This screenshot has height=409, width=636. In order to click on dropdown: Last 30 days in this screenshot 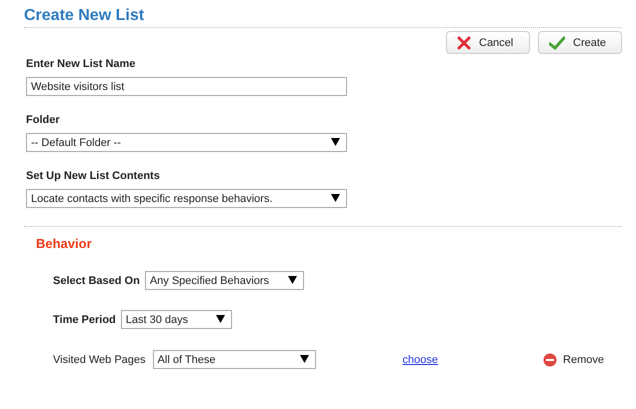, I will do `click(176, 319)`.